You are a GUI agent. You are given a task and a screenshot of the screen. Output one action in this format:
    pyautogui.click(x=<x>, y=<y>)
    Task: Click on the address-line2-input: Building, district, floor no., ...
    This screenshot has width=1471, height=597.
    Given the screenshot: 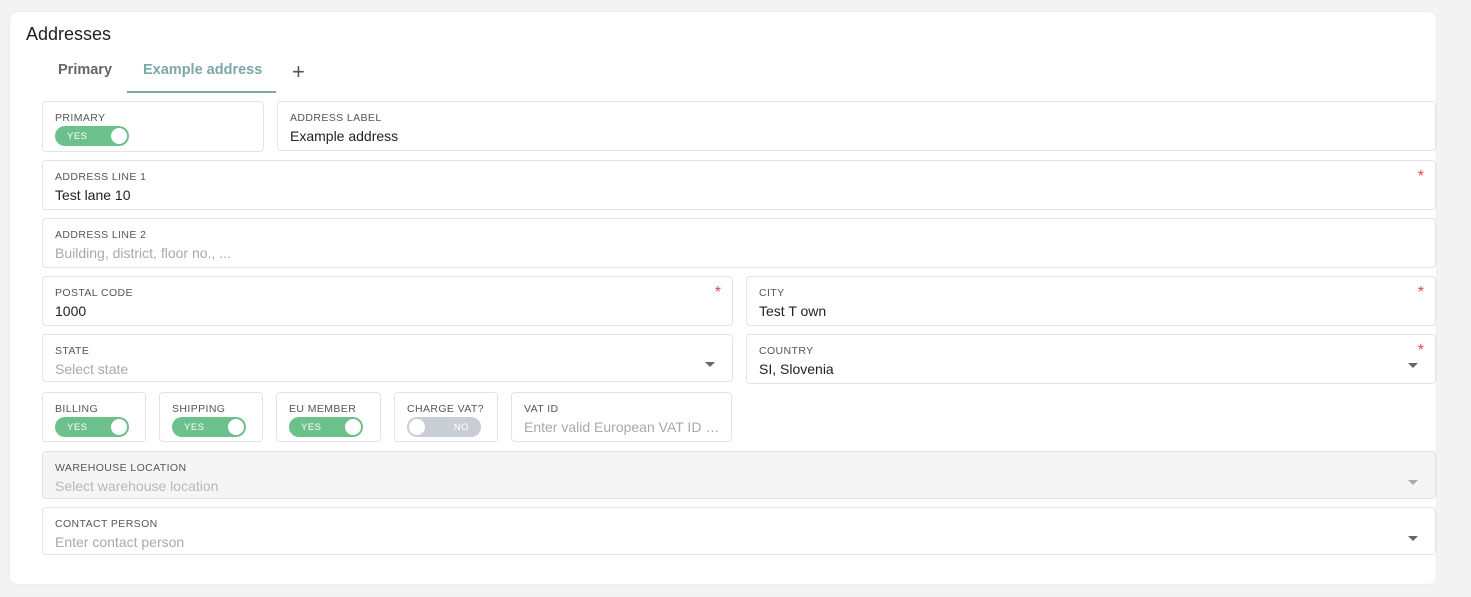 What is the action you would take?
    pyautogui.click(x=143, y=253)
    